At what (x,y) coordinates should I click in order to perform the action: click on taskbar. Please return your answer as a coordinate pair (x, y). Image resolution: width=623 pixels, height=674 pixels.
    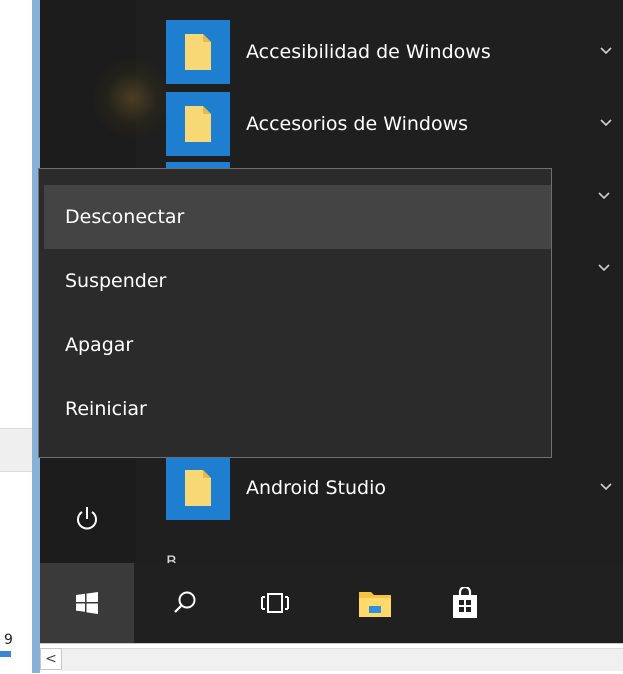
    Looking at the image, I should click on (331, 603).